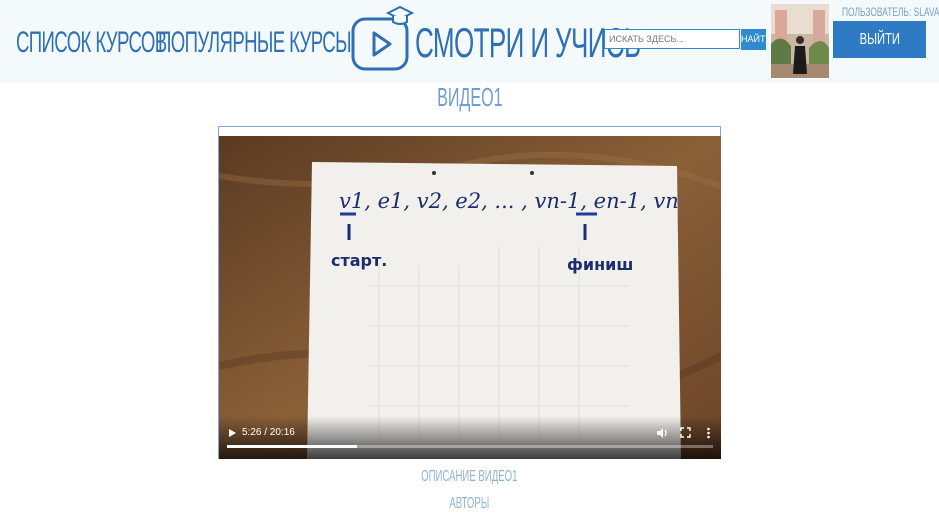  I want to click on video-title-text: ВИДЕО1, so click(469, 97).